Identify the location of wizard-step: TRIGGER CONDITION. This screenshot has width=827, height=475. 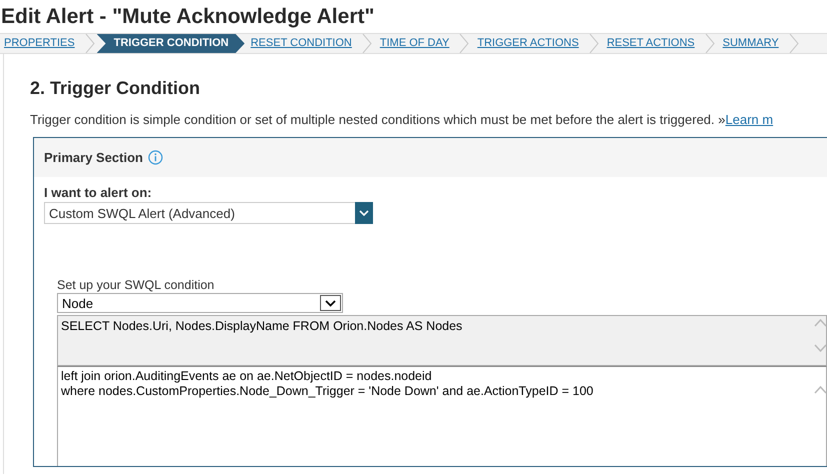
(170, 43).